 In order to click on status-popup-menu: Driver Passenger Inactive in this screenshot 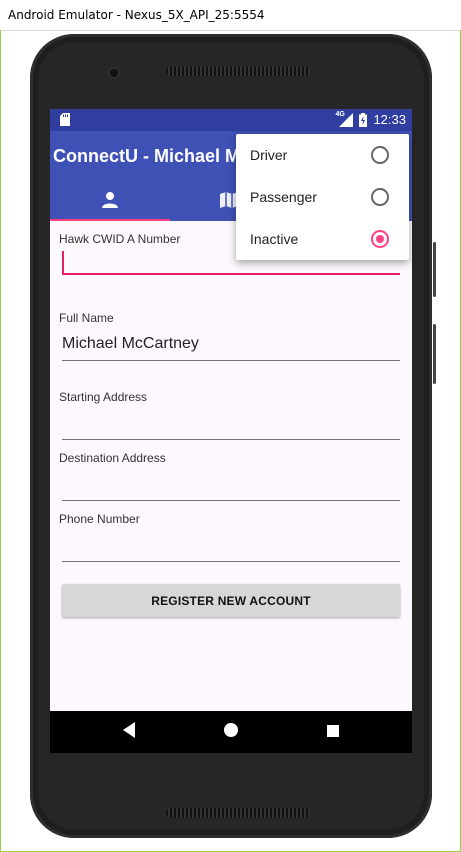, I will do `click(322, 197)`.